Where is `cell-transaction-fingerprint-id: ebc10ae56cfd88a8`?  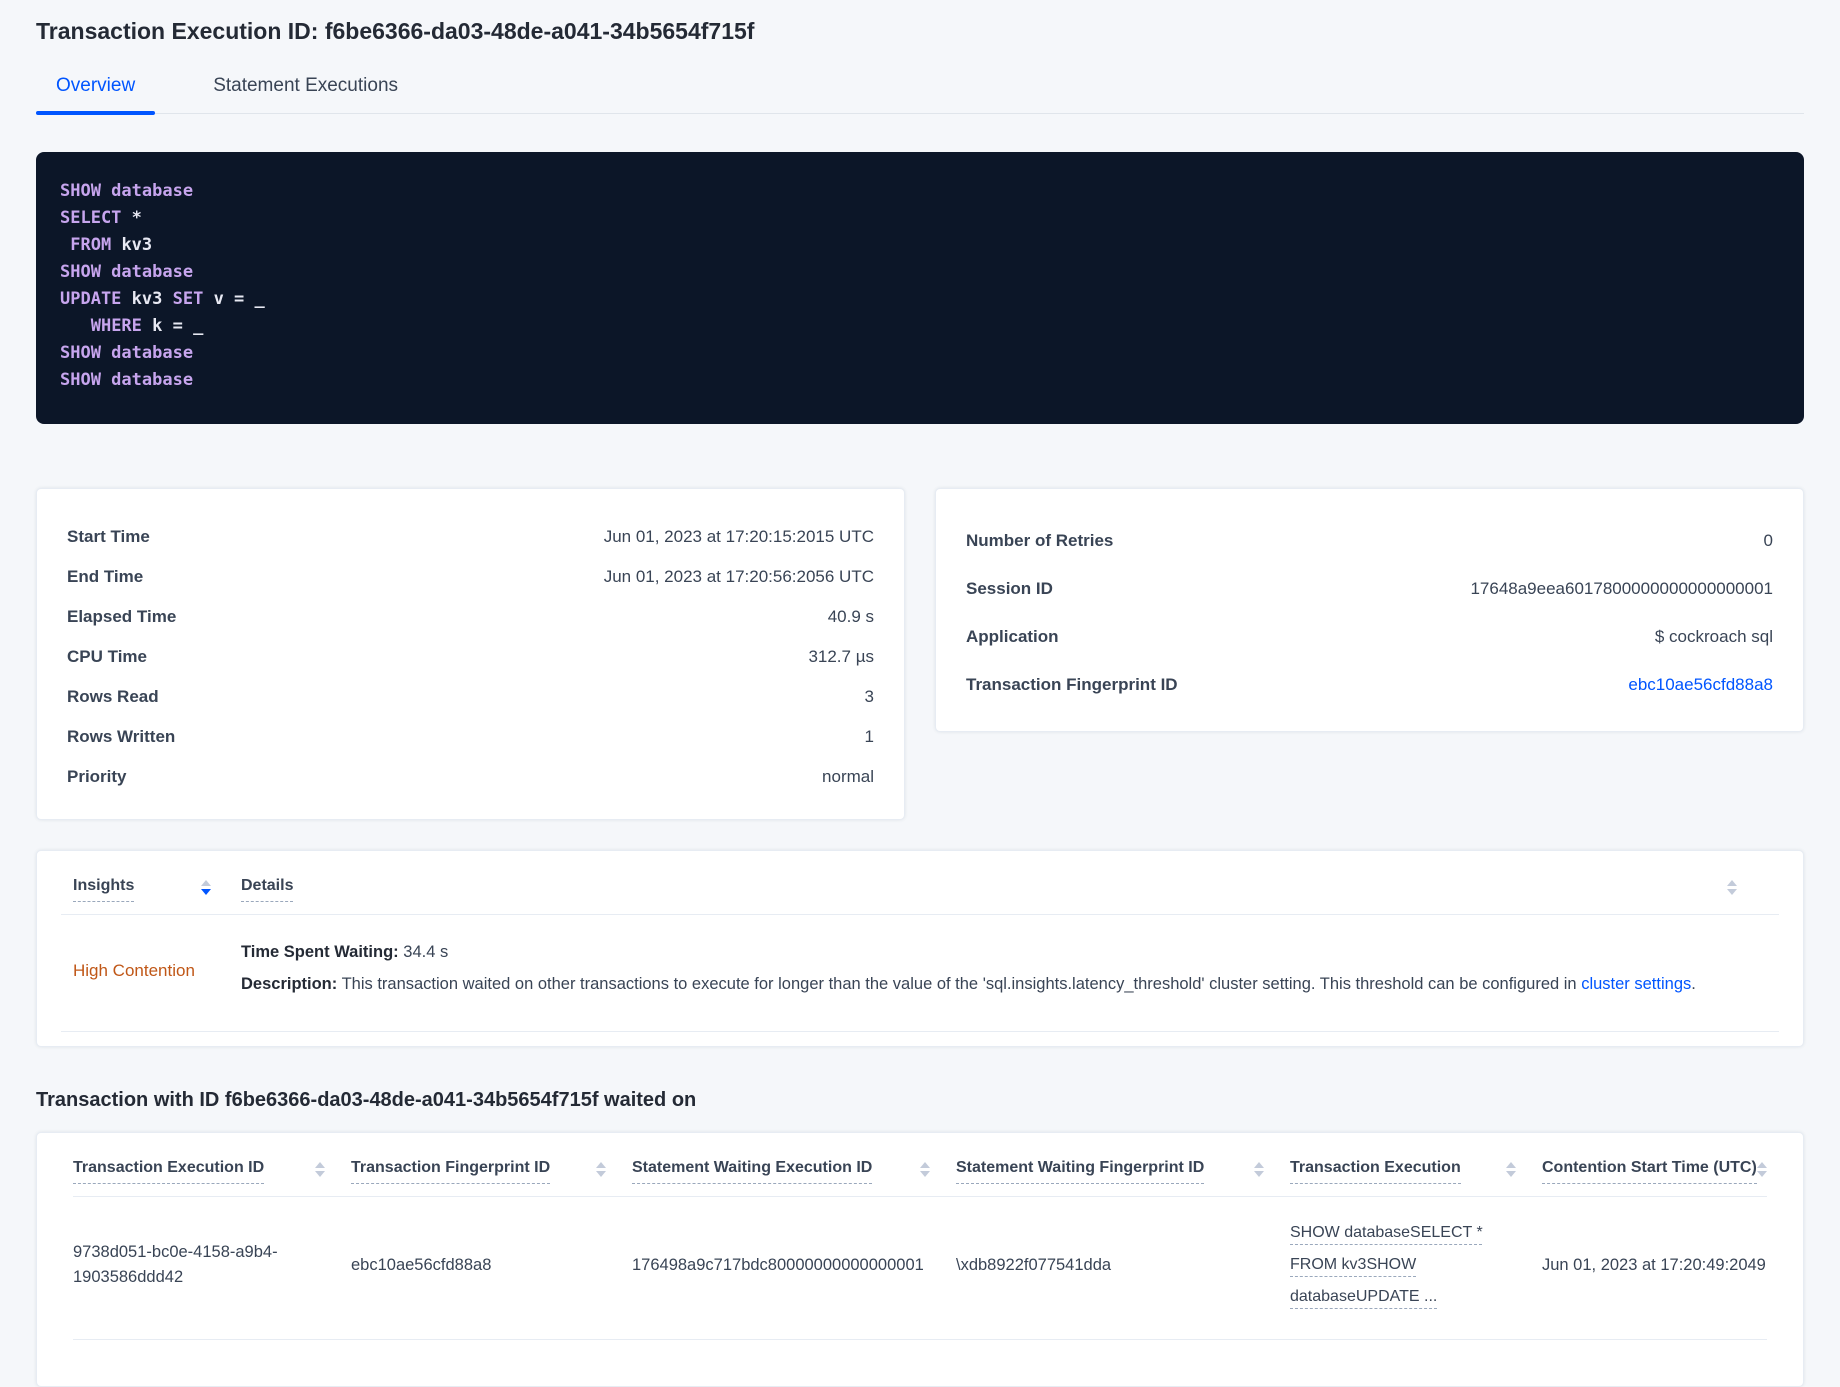 cell-transaction-fingerprint-id: ebc10ae56cfd88a8 is located at coordinates (421, 1264).